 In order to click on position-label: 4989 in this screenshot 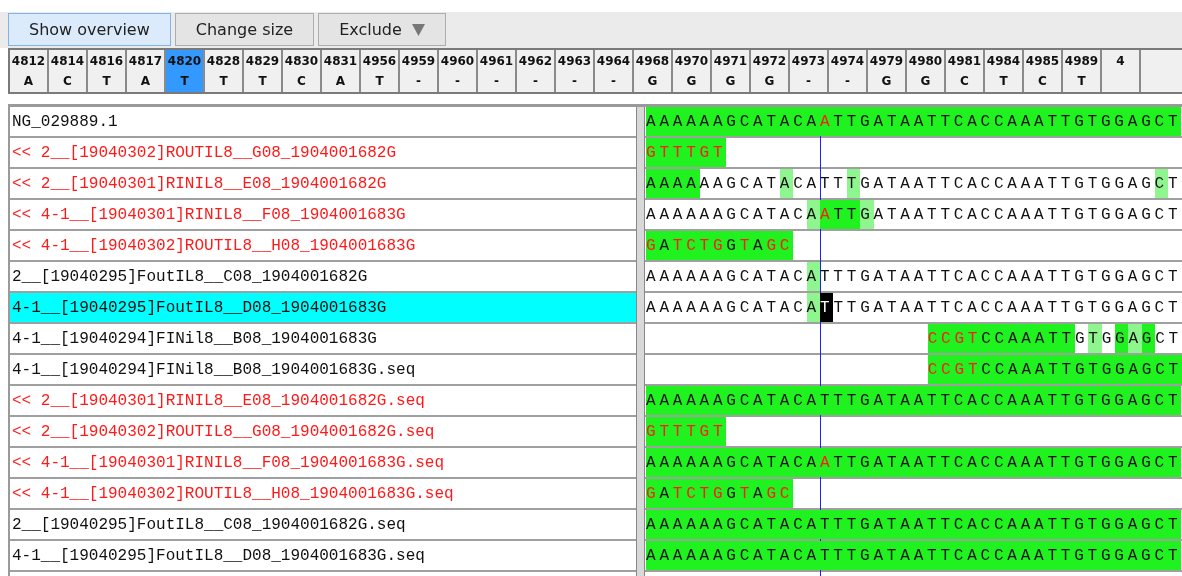, I will do `click(1081, 61)`.